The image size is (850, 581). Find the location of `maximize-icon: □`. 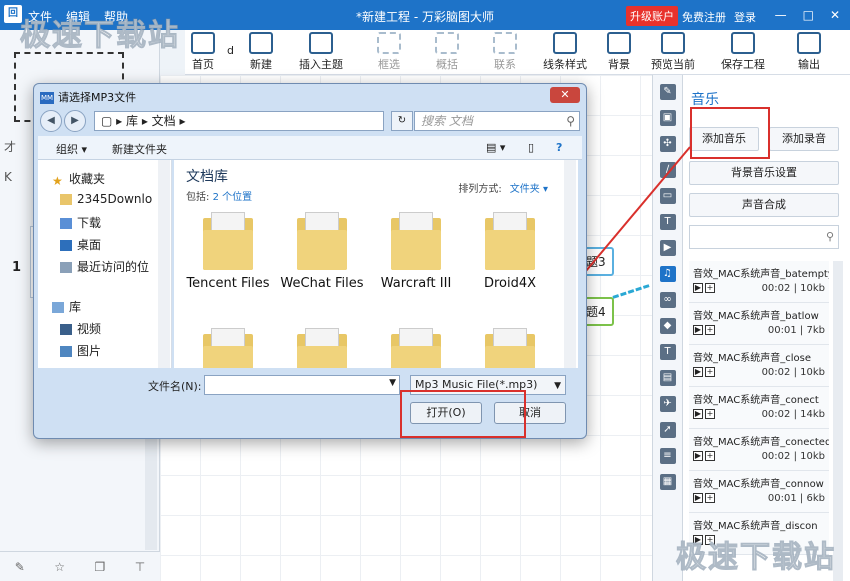

maximize-icon: □ is located at coordinates (808, 15).